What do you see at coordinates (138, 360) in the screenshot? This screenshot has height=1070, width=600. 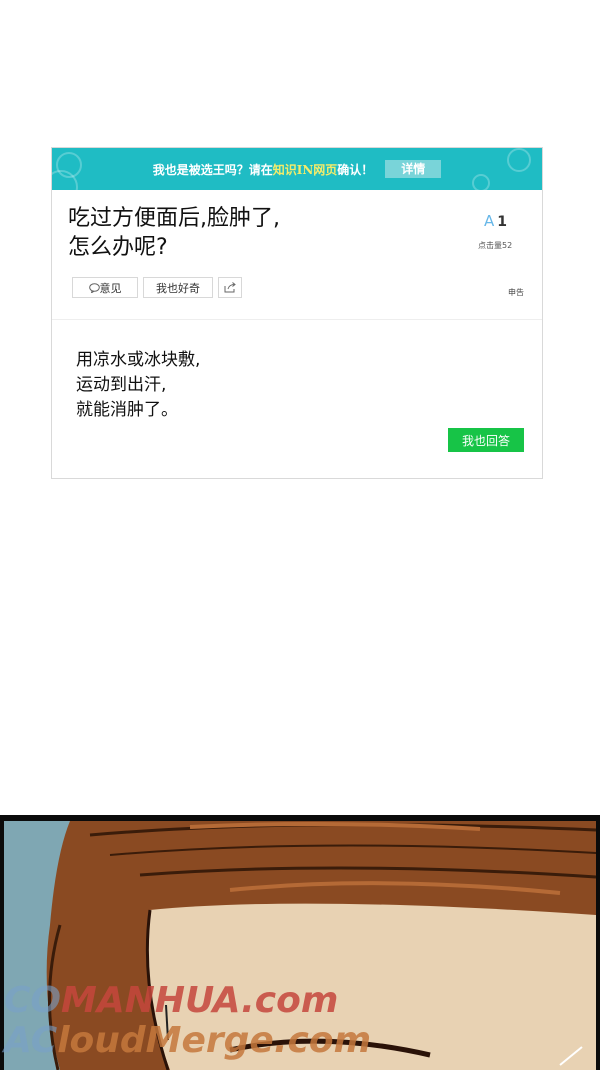 I see `answer-line: 用凉水或冰块敷,` at bounding box center [138, 360].